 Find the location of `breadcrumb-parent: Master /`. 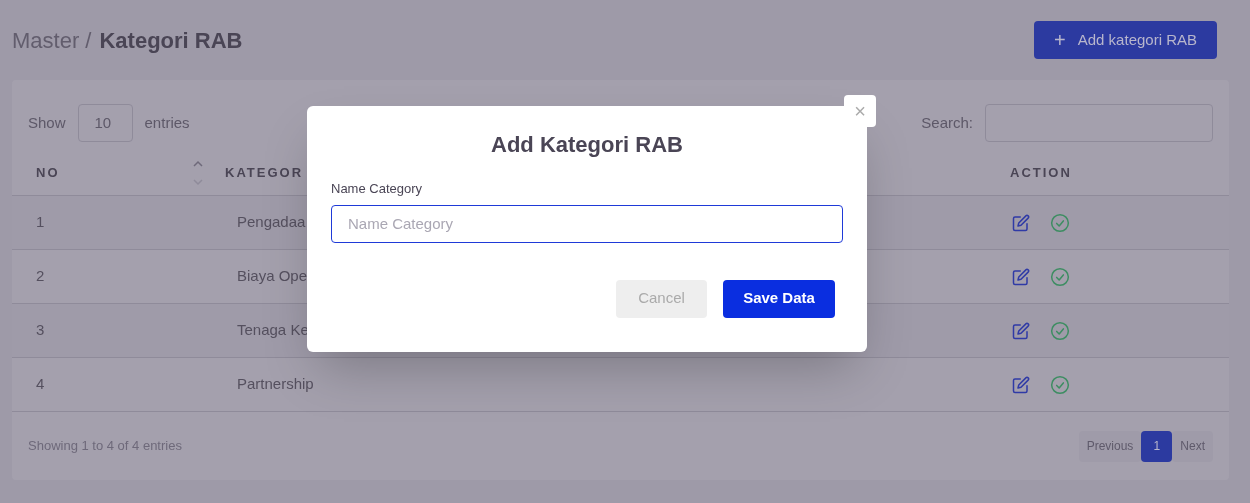

breadcrumb-parent: Master / is located at coordinates (52, 40).